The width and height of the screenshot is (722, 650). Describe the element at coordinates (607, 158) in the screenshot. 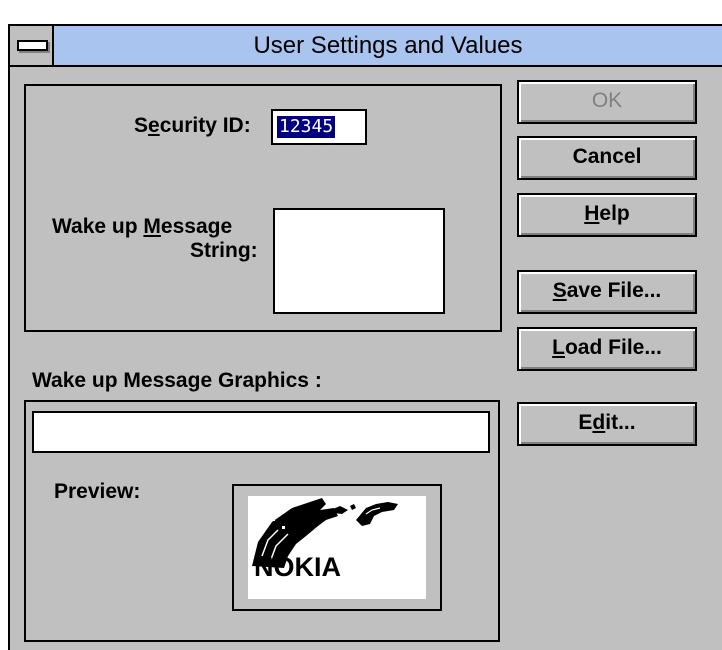

I see `cancel-button: Cancel` at that location.